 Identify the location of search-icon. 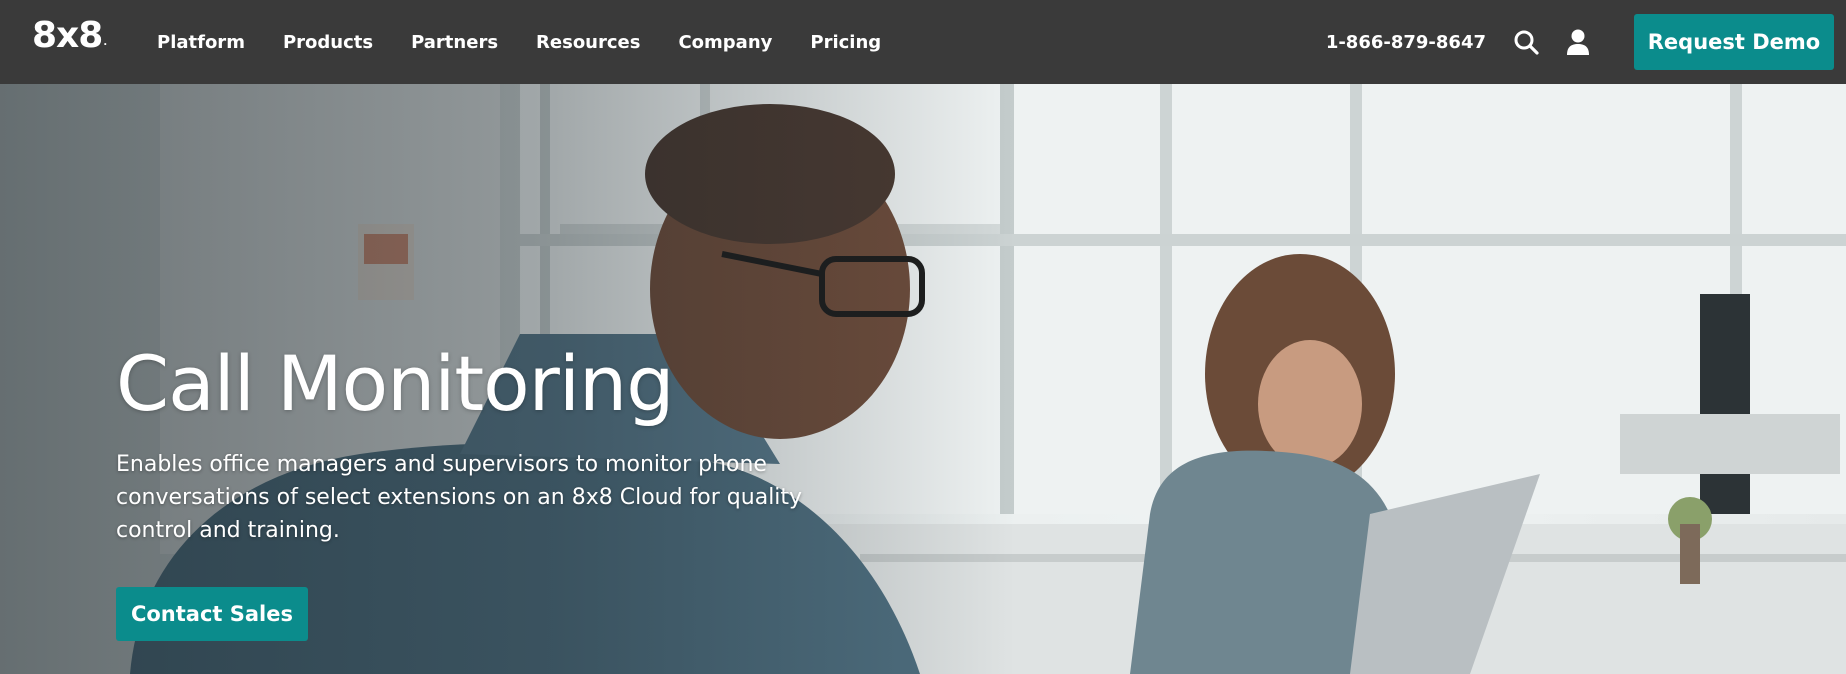
(1526, 42).